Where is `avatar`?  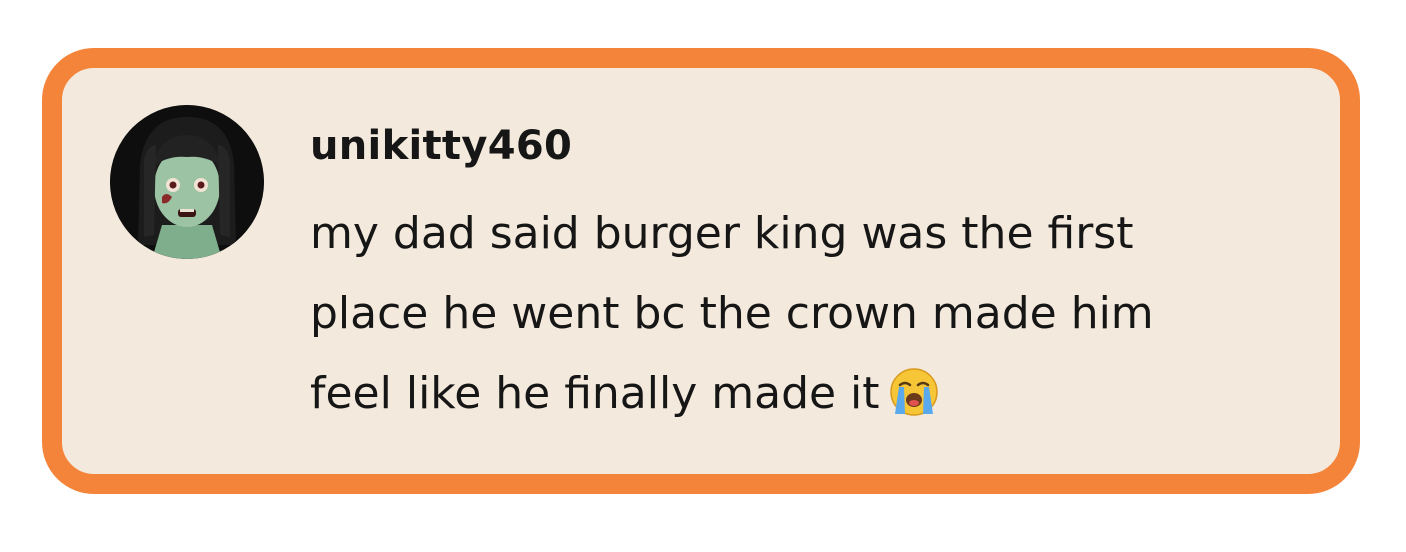 avatar is located at coordinates (187, 182).